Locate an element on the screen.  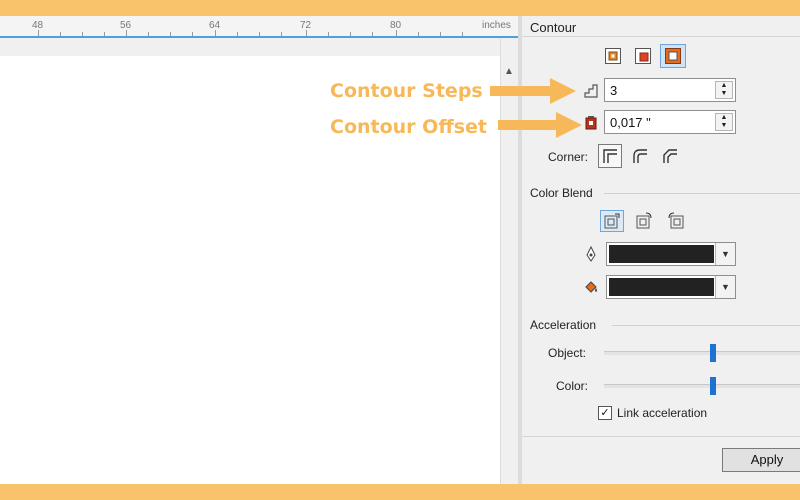
contour-to-center-icon is located at coordinates (613, 56).